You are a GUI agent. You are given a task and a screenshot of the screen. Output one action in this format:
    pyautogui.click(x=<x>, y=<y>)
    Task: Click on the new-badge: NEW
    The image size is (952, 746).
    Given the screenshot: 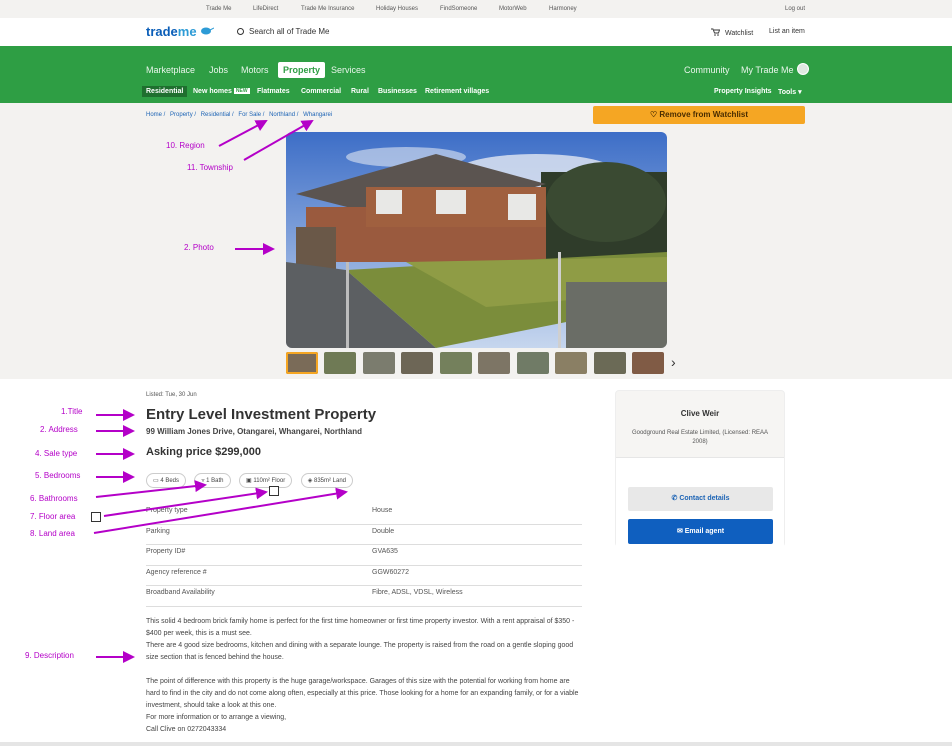 What is the action you would take?
    pyautogui.click(x=241, y=91)
    